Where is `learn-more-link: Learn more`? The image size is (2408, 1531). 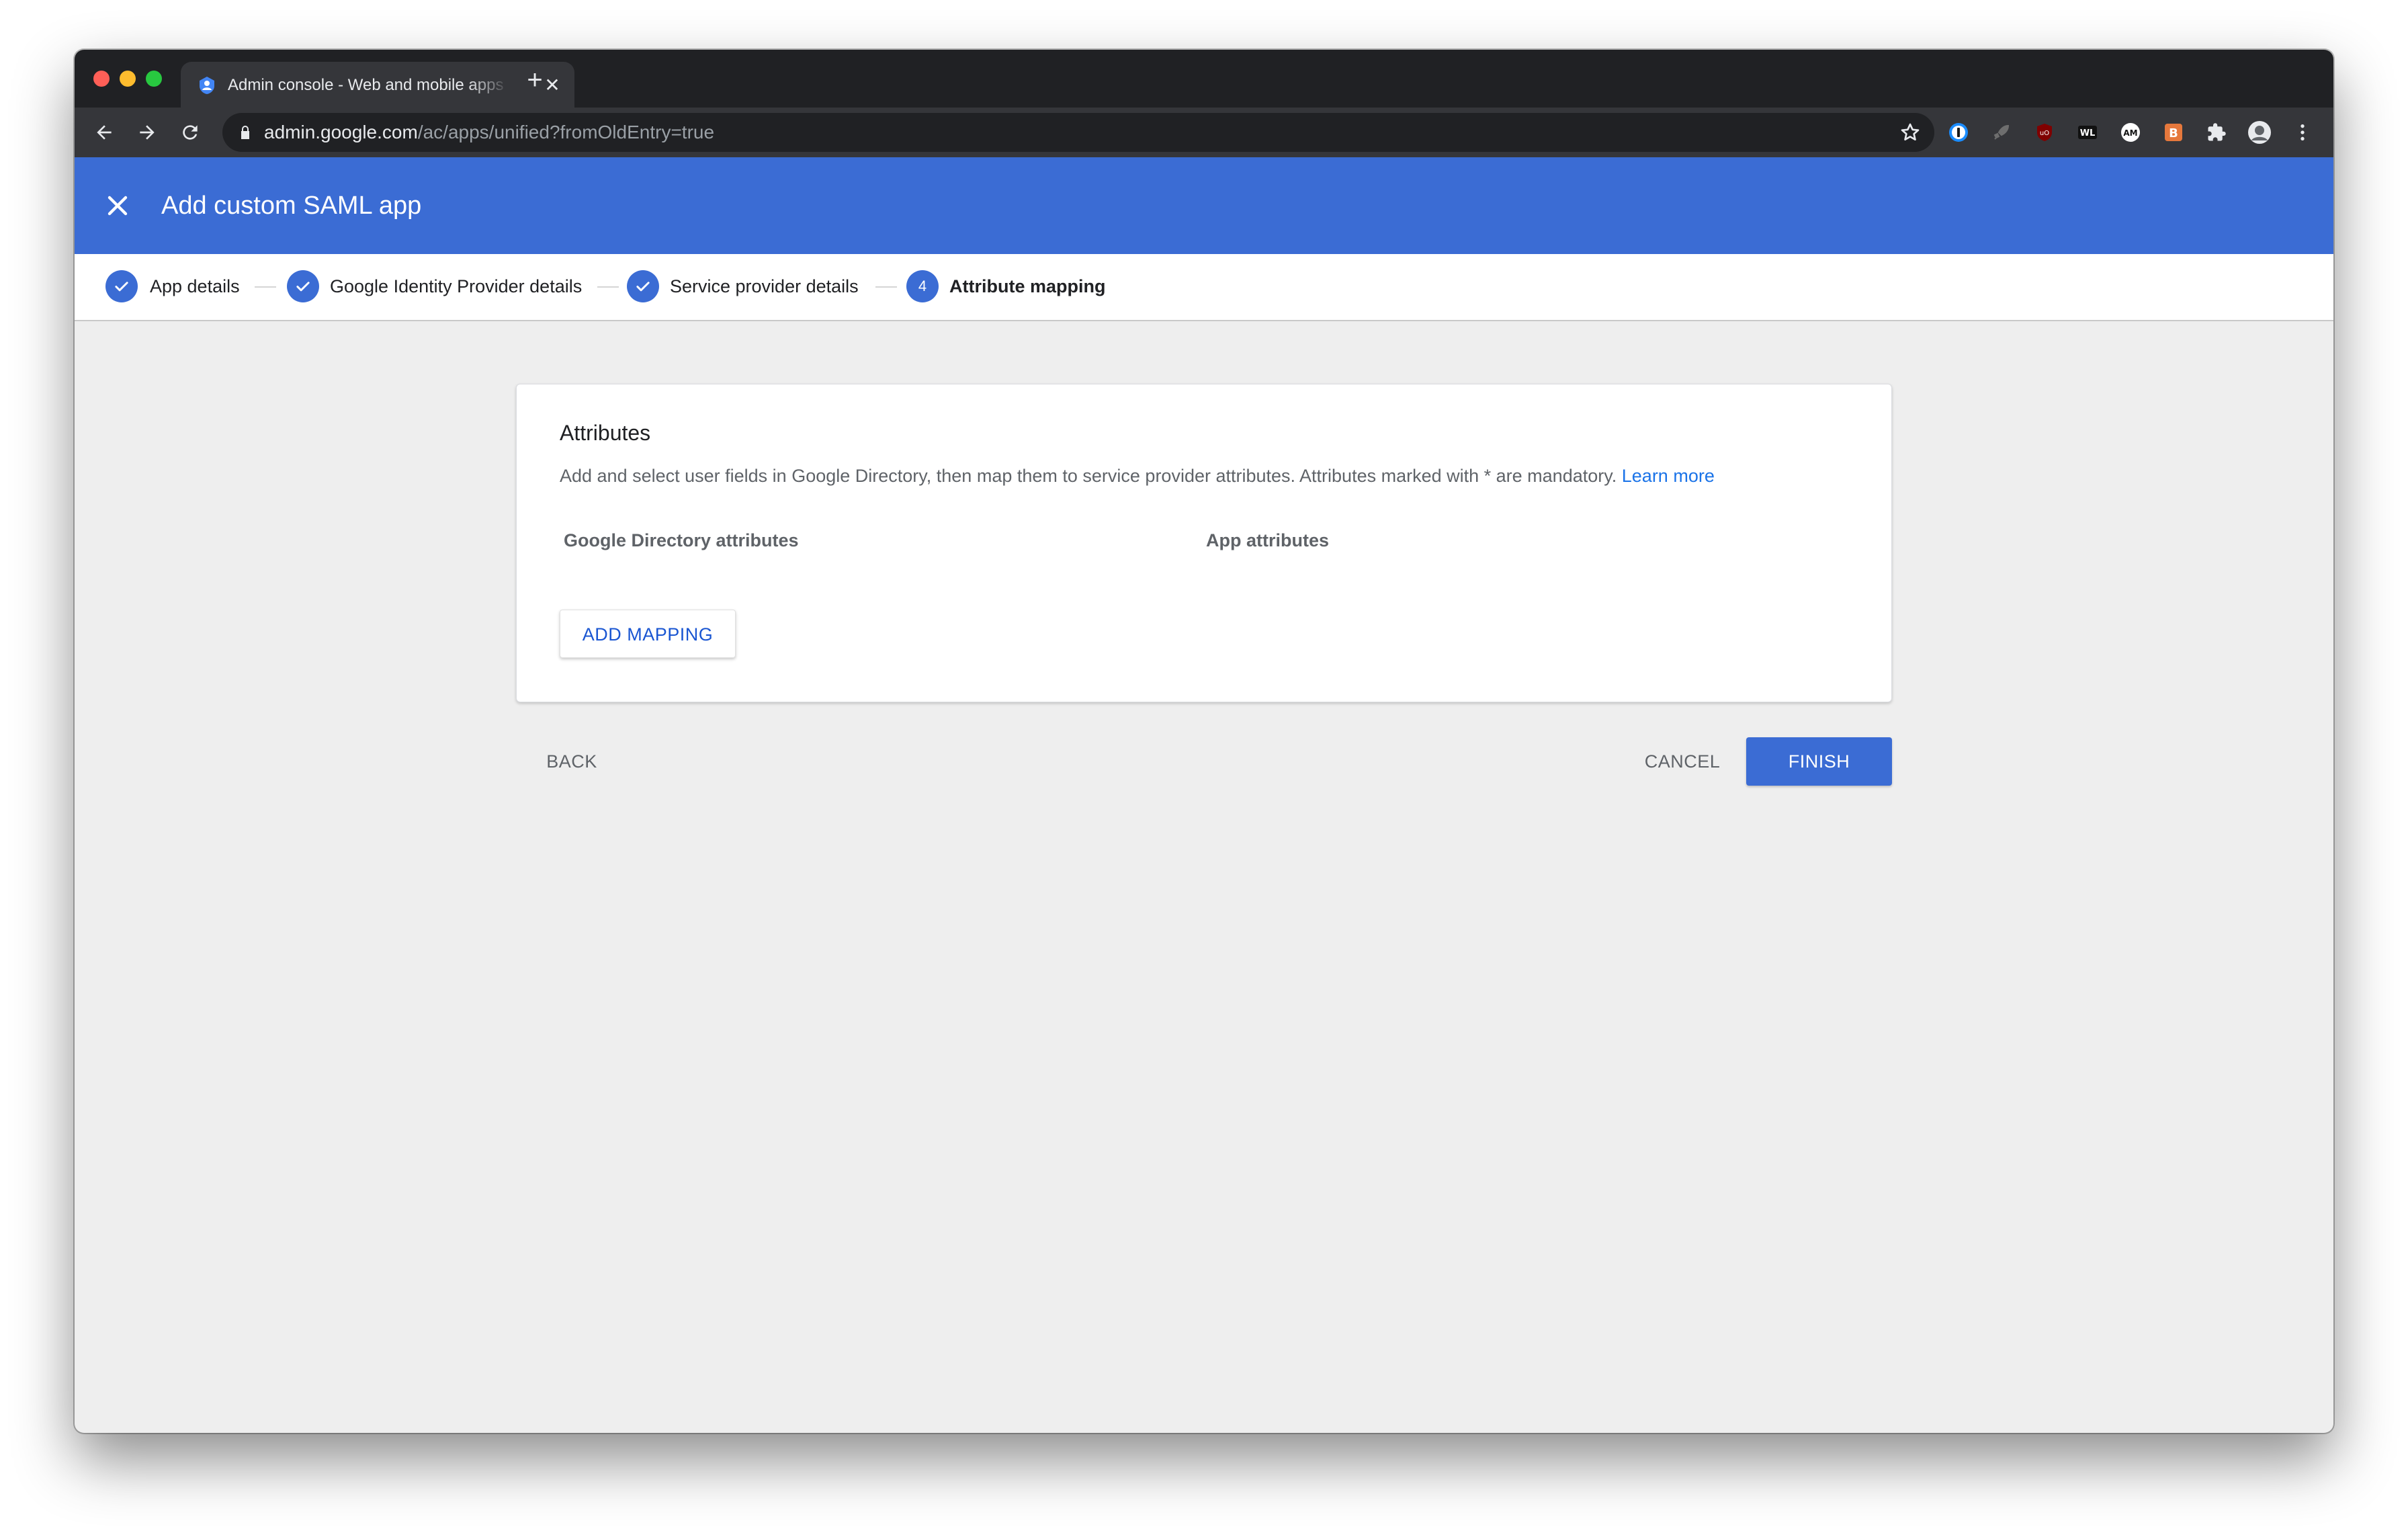
learn-more-link: Learn more is located at coordinates (1668, 476).